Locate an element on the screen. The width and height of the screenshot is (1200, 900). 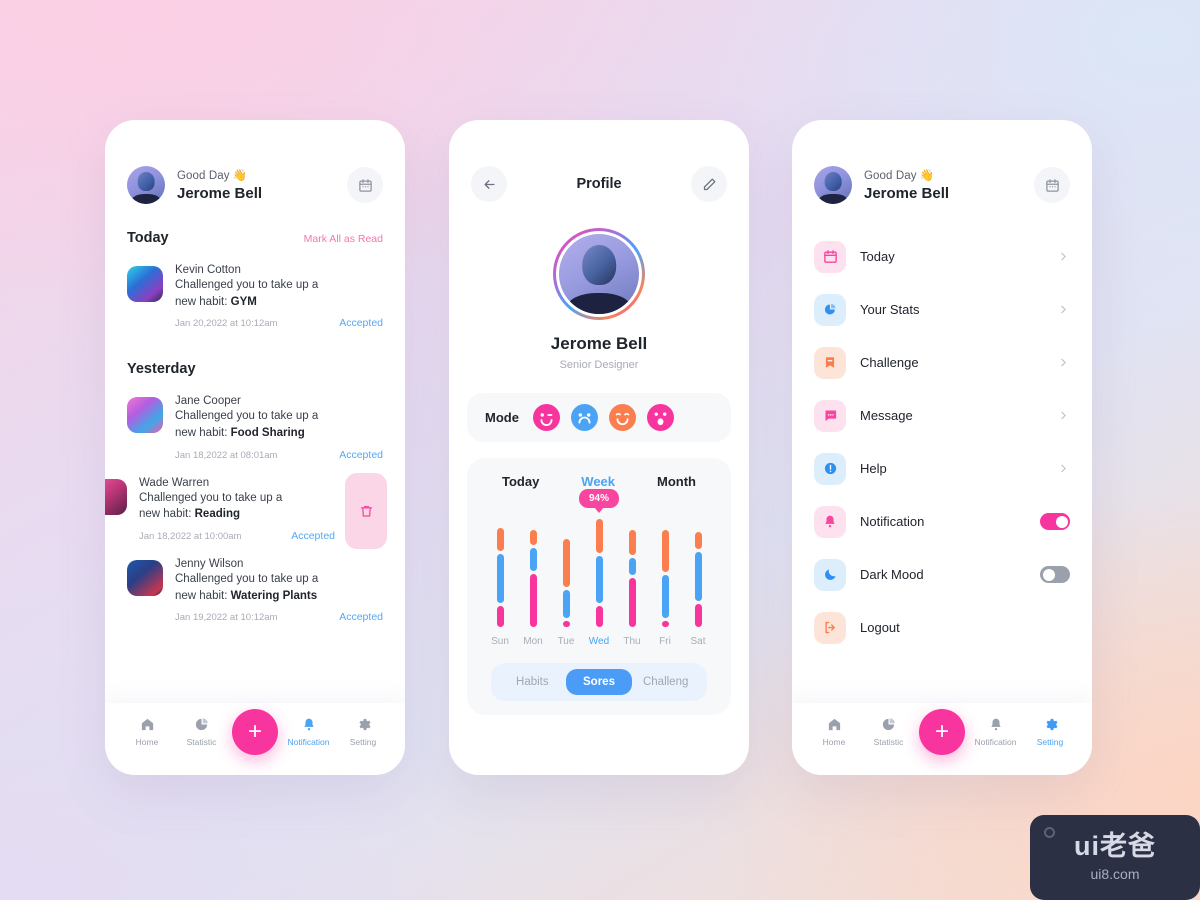
emoji-sad-icon is located at coordinates (584, 417).